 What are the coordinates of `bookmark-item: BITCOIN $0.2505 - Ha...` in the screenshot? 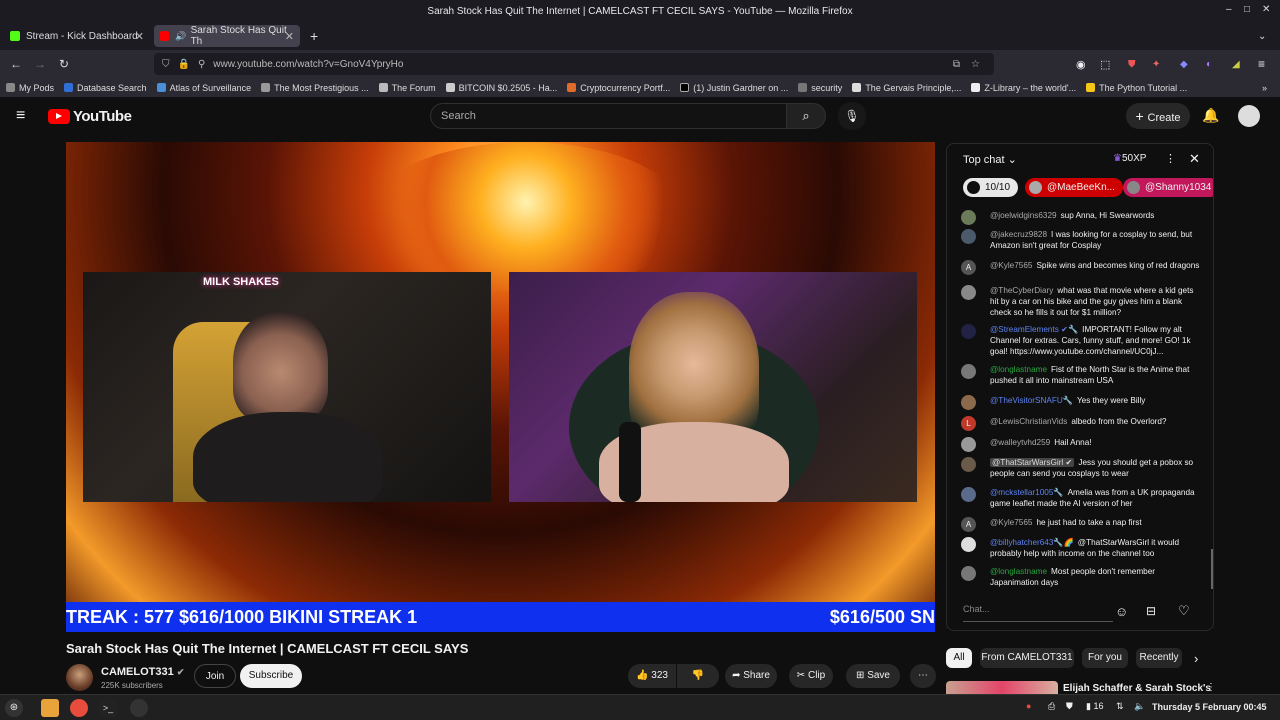 It's located at (501, 88).